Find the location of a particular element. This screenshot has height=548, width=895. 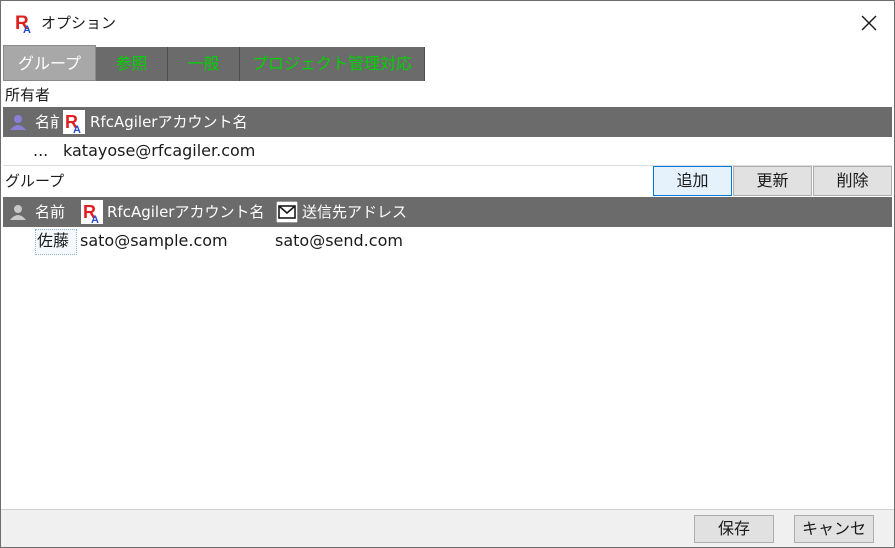

update-button: 更新 is located at coordinates (772, 181).